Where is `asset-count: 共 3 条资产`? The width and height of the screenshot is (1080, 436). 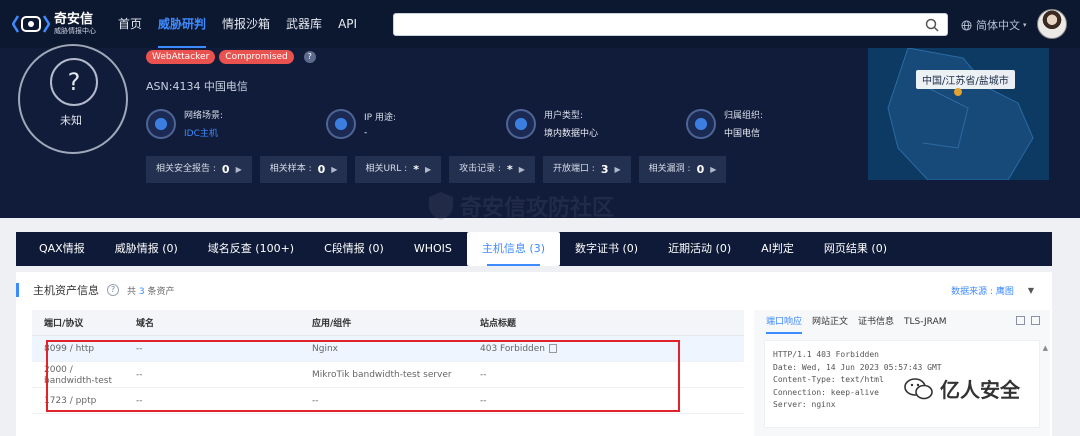 asset-count: 共 3 条资产 is located at coordinates (151, 290).